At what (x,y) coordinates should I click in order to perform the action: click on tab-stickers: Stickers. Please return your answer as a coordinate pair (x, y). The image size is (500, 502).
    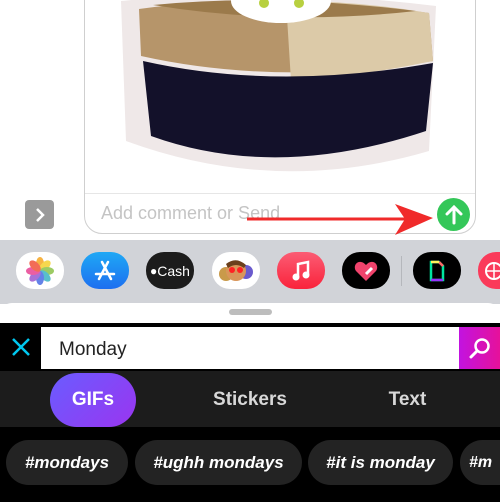
    Looking at the image, I should click on (250, 400).